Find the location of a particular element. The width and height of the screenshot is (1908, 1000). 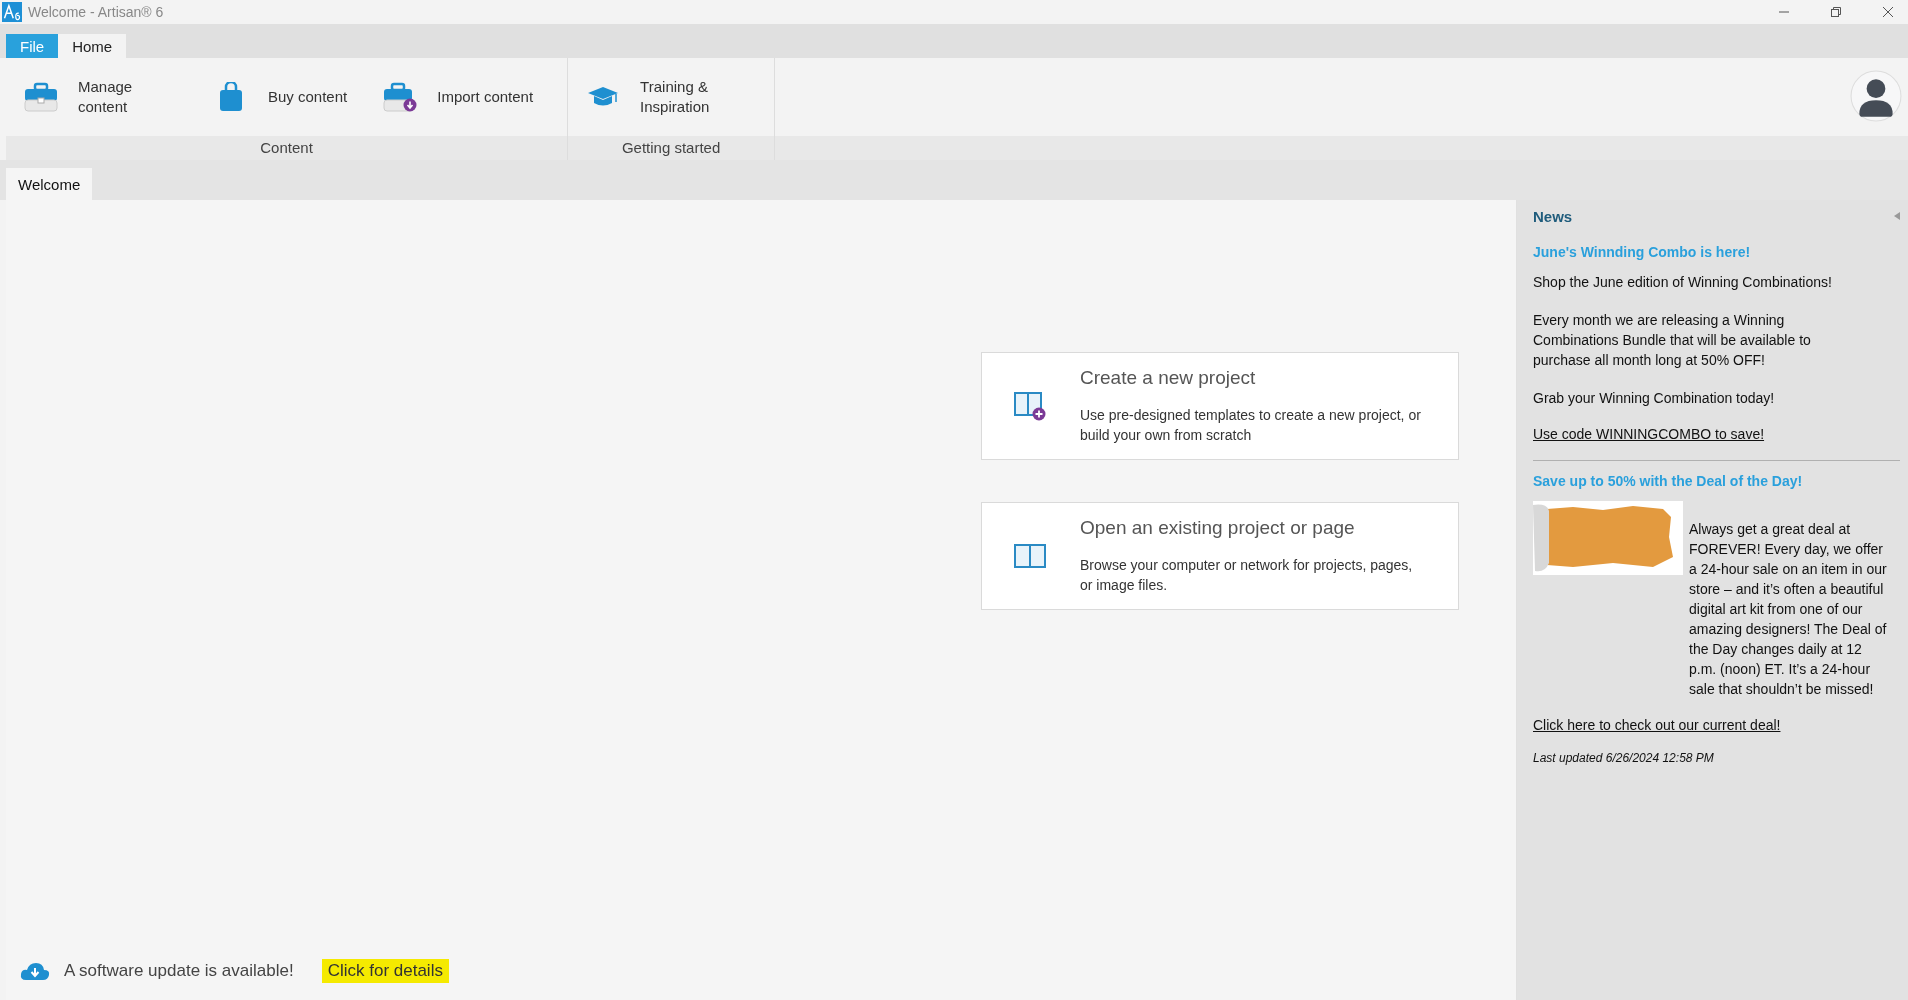

news-paragraph: Grab your Winning Combination today! is located at coordinates (1654, 398).